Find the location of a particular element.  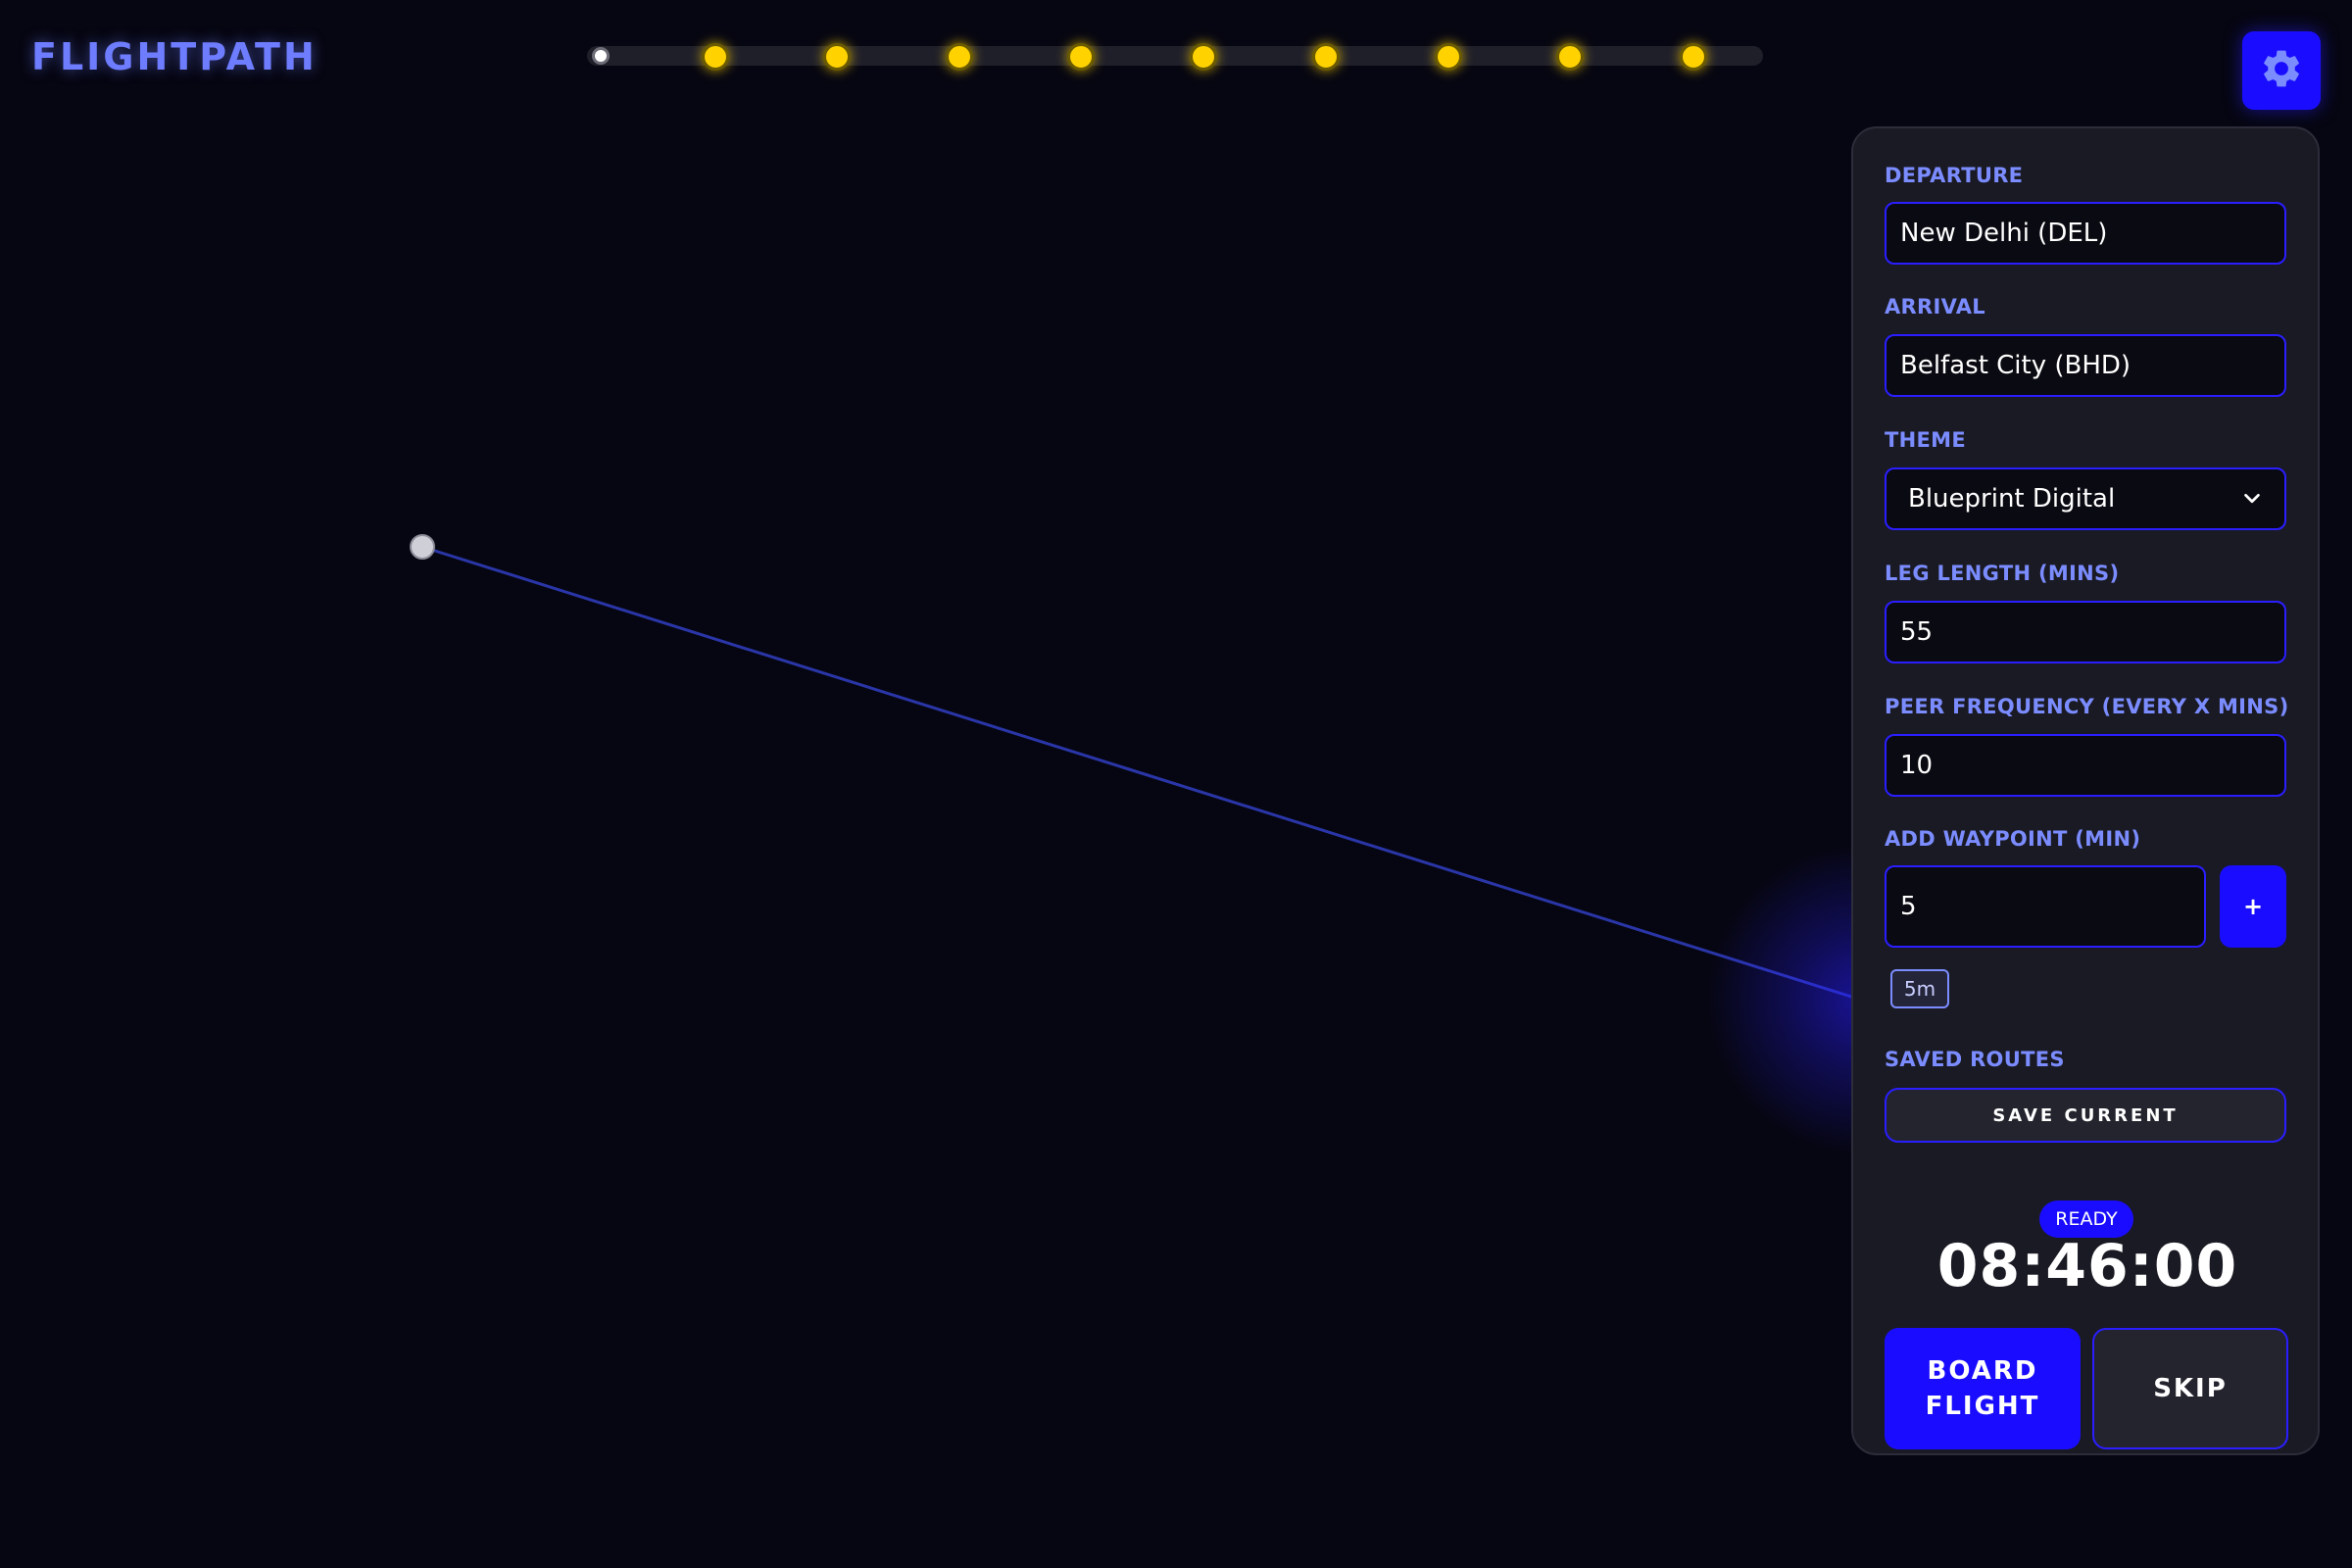

waypoint-chip: 5m is located at coordinates (1919, 988).